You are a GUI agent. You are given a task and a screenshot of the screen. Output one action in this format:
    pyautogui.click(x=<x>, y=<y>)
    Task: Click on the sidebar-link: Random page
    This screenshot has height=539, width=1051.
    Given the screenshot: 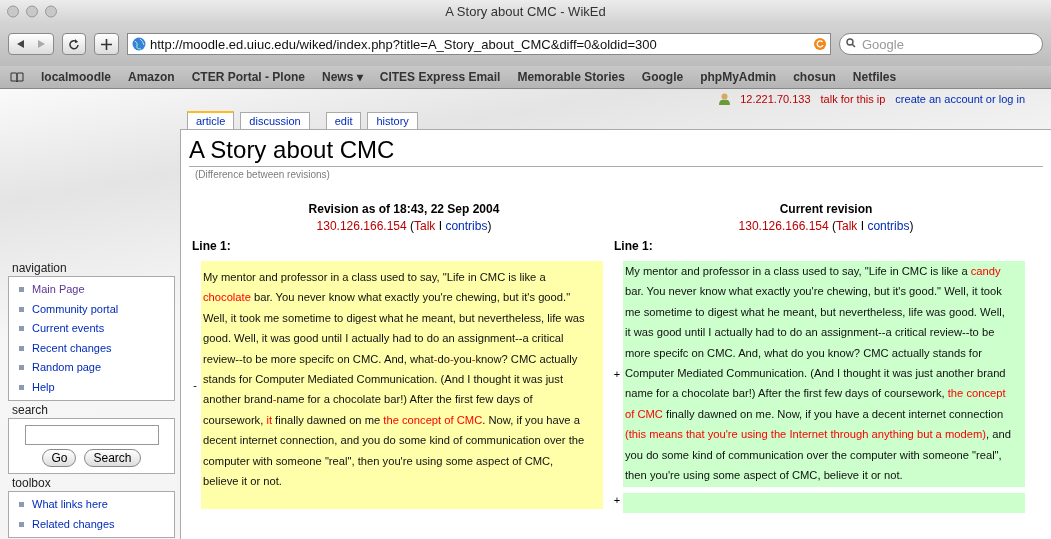 What is the action you would take?
    pyautogui.click(x=96, y=368)
    